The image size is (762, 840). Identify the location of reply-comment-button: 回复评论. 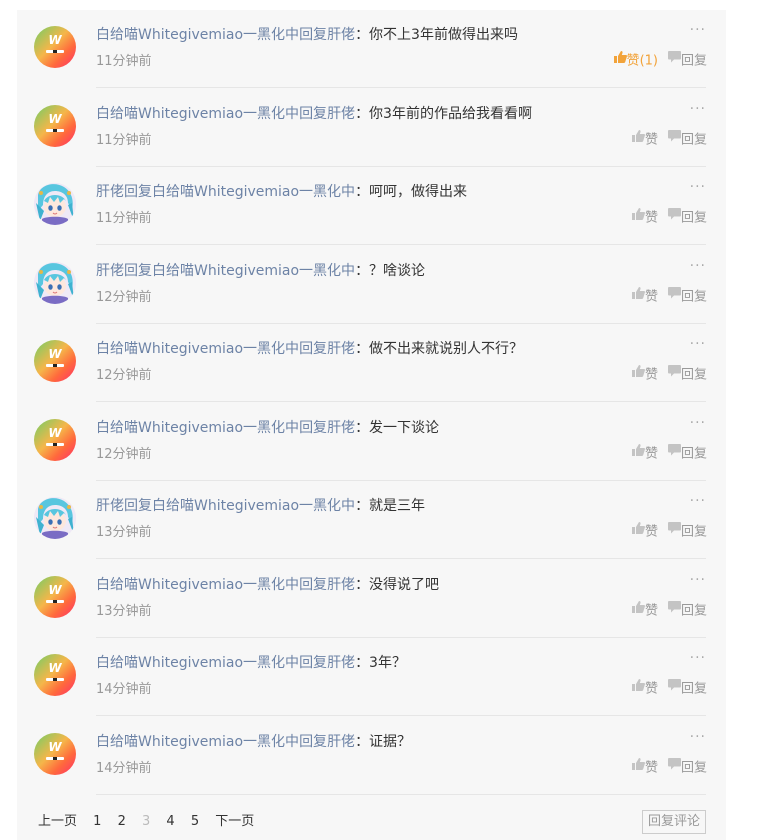
(673, 822).